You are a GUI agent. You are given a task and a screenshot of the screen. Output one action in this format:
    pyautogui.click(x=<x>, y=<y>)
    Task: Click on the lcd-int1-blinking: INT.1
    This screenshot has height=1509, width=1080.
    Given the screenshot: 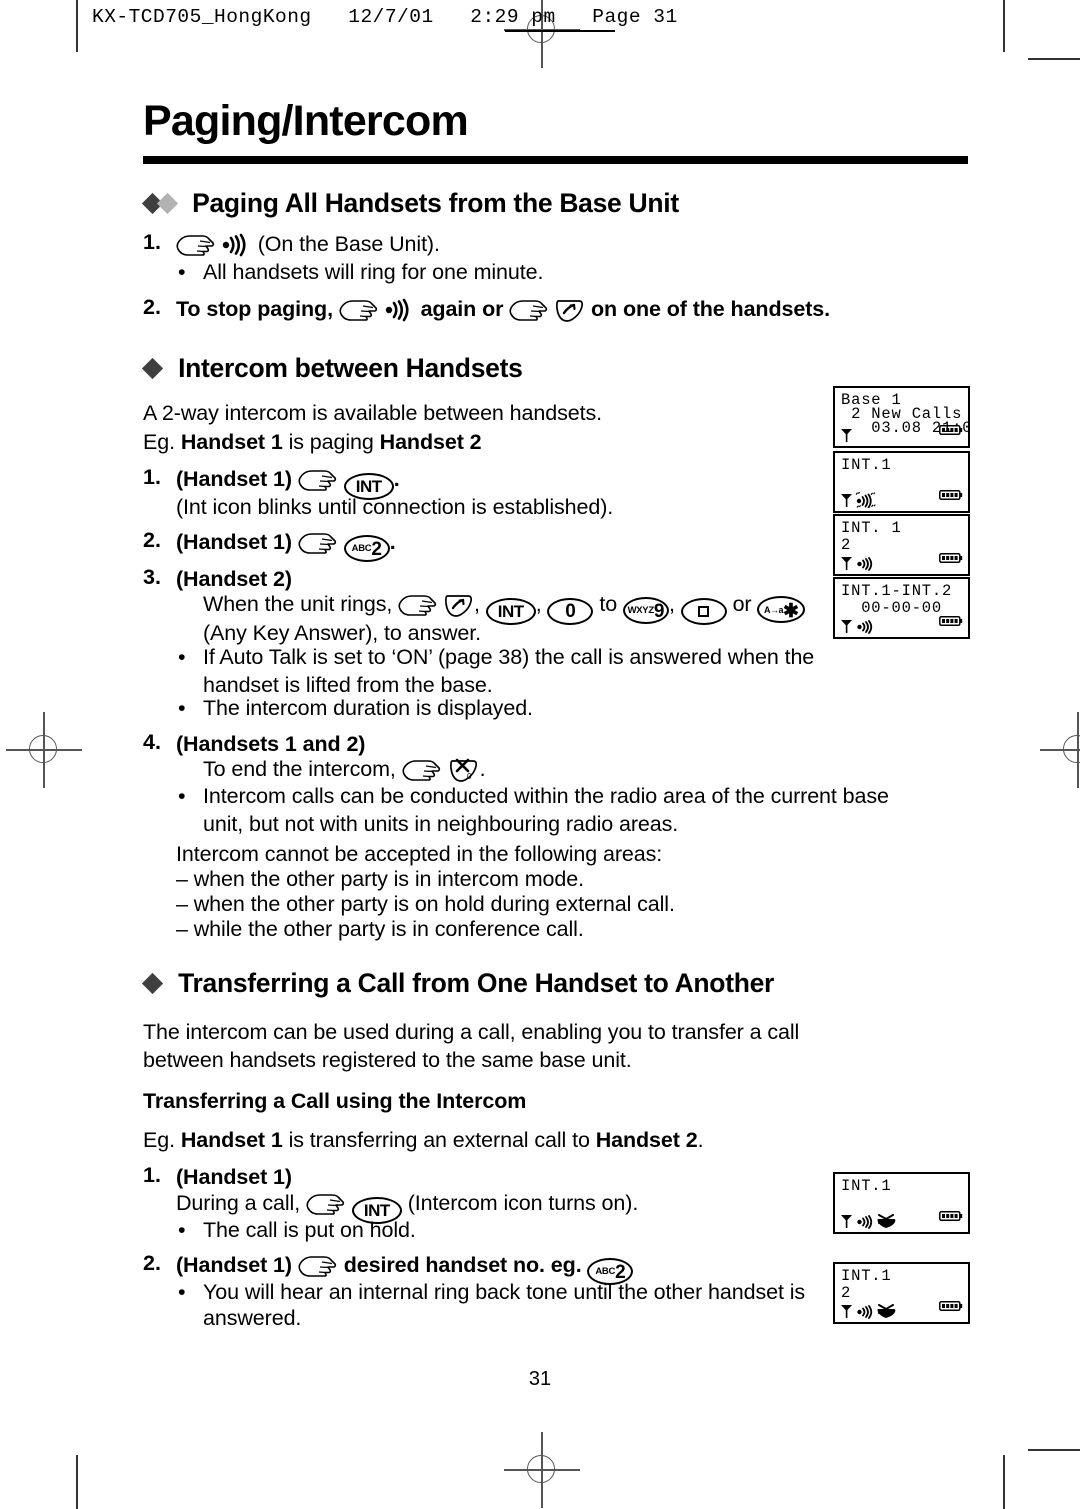 What is the action you would take?
    pyautogui.click(x=901, y=482)
    